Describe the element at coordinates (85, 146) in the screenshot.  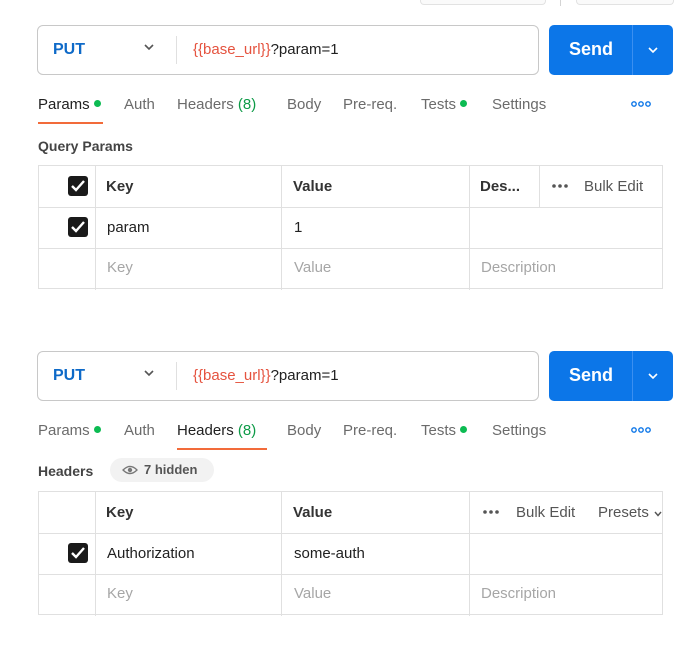
I see `section-title: Query Params` at that location.